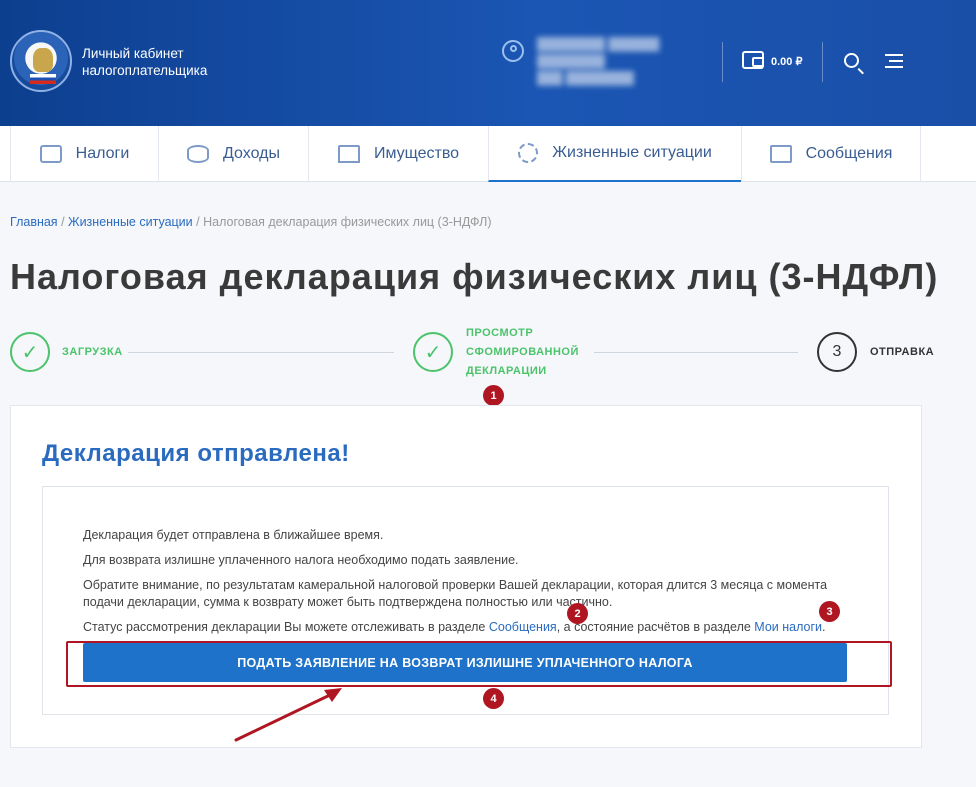 This screenshot has width=976, height=787. Describe the element at coordinates (198, 154) in the screenshot. I see `coins-icon` at that location.